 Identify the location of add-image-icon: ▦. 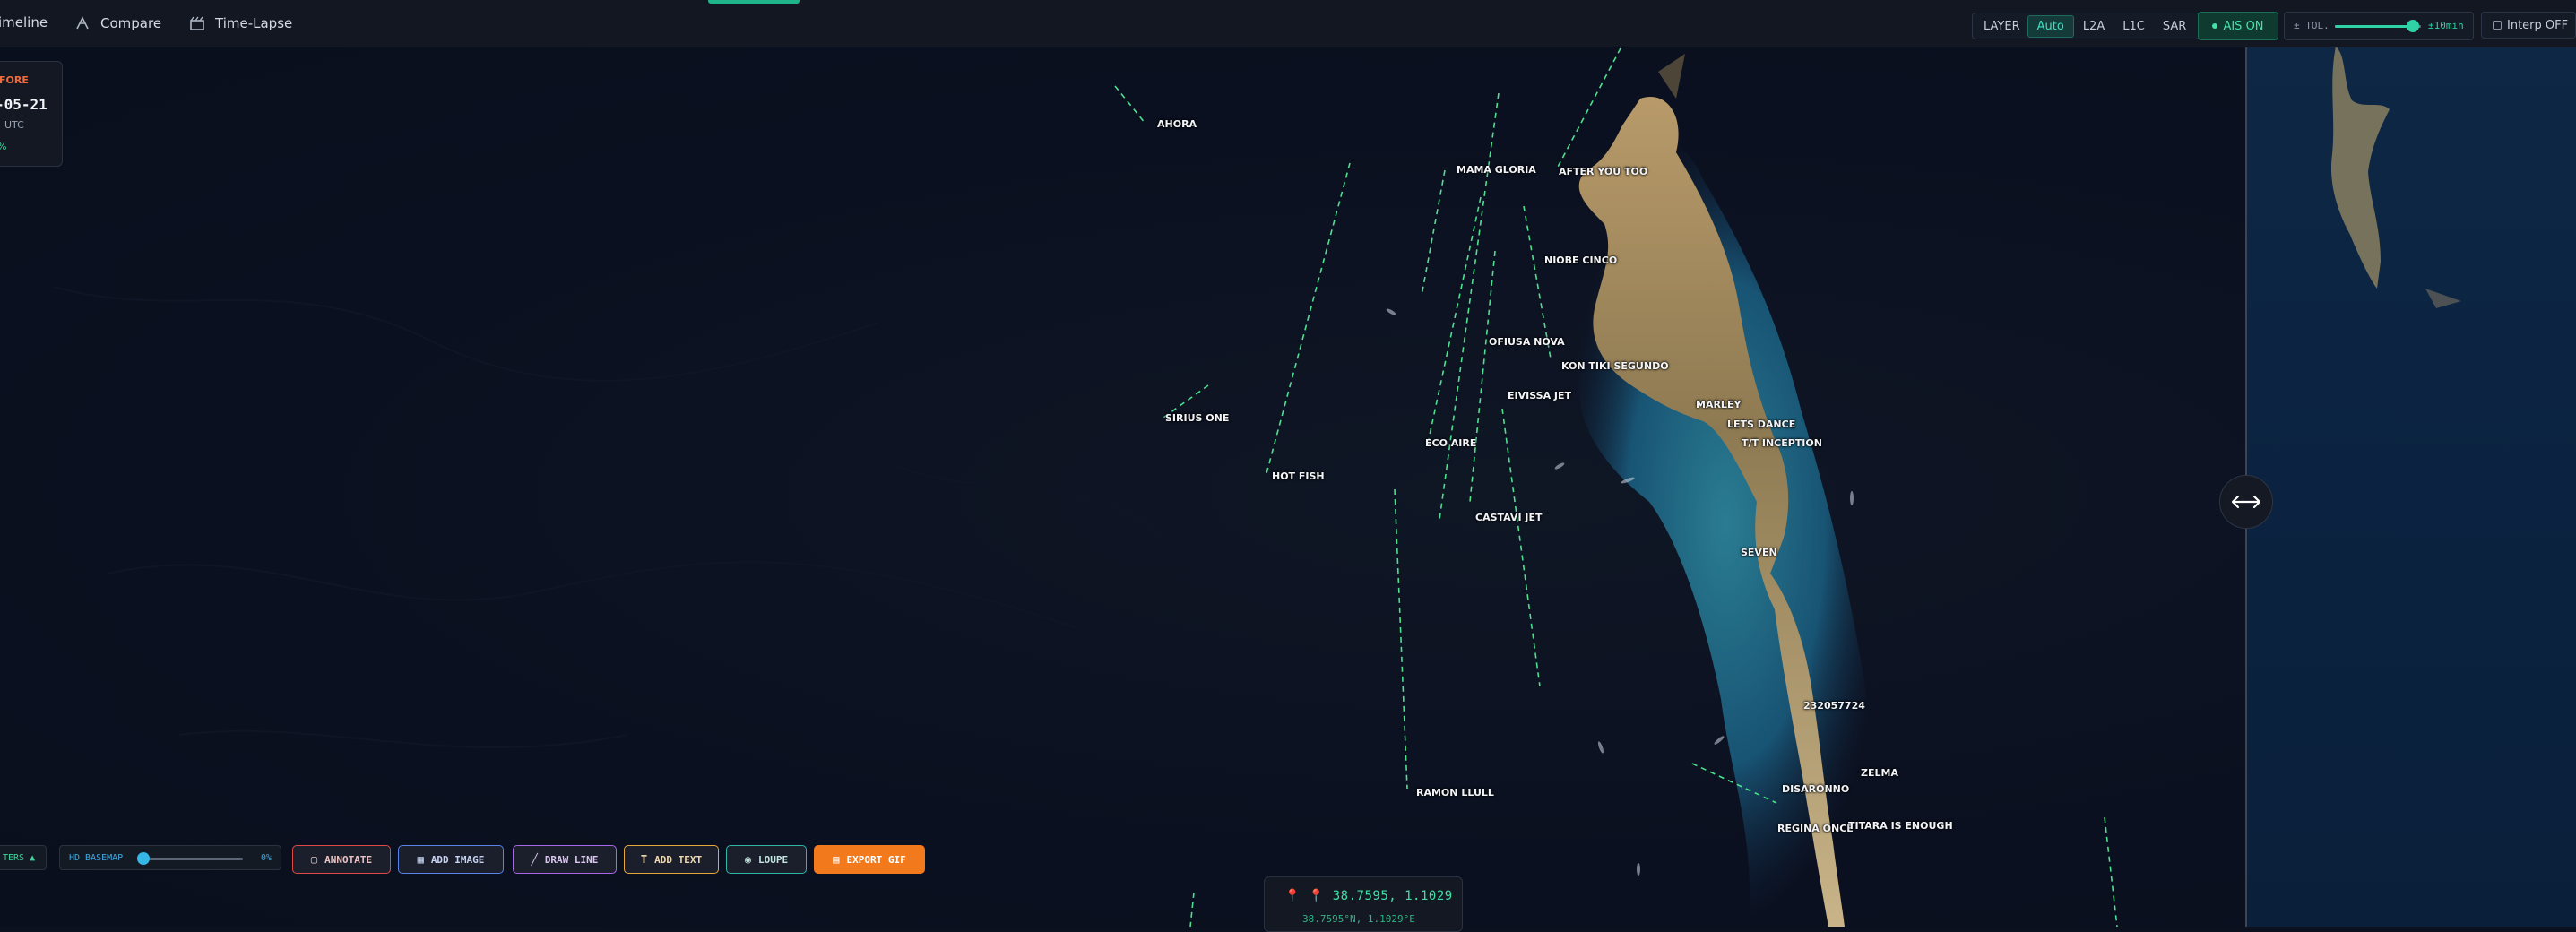
(420, 859).